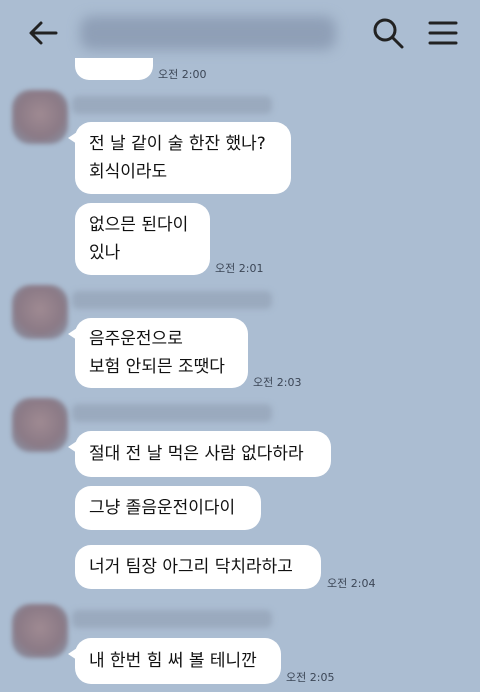  What do you see at coordinates (351, 583) in the screenshot?
I see `message-timestamp: 오전 2:04` at bounding box center [351, 583].